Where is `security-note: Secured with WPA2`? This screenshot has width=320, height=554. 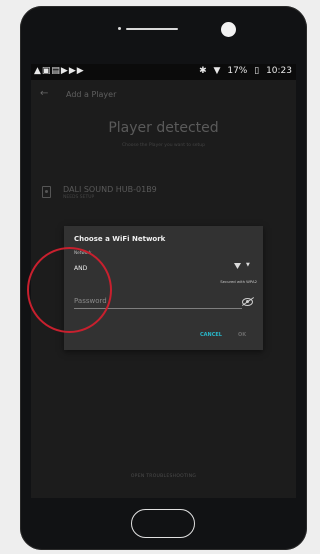 security-note: Secured with WPA2 is located at coordinates (238, 281).